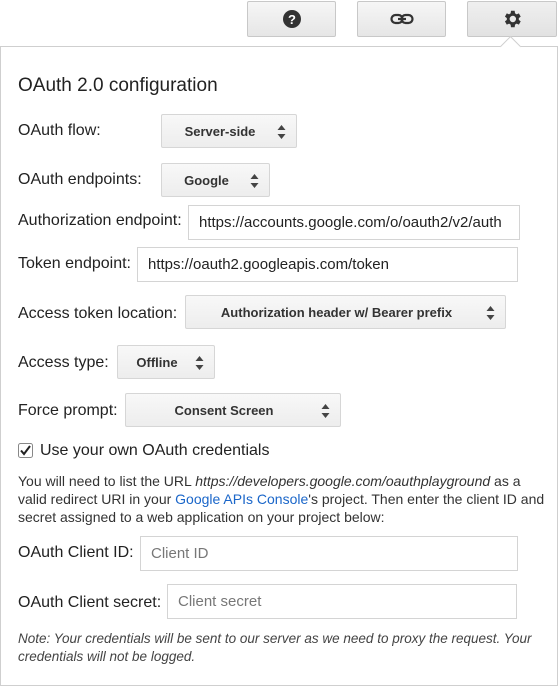 Image resolution: width=559 pixels, height=686 pixels. I want to click on access-token-location-label: Access token location:, so click(98, 313).